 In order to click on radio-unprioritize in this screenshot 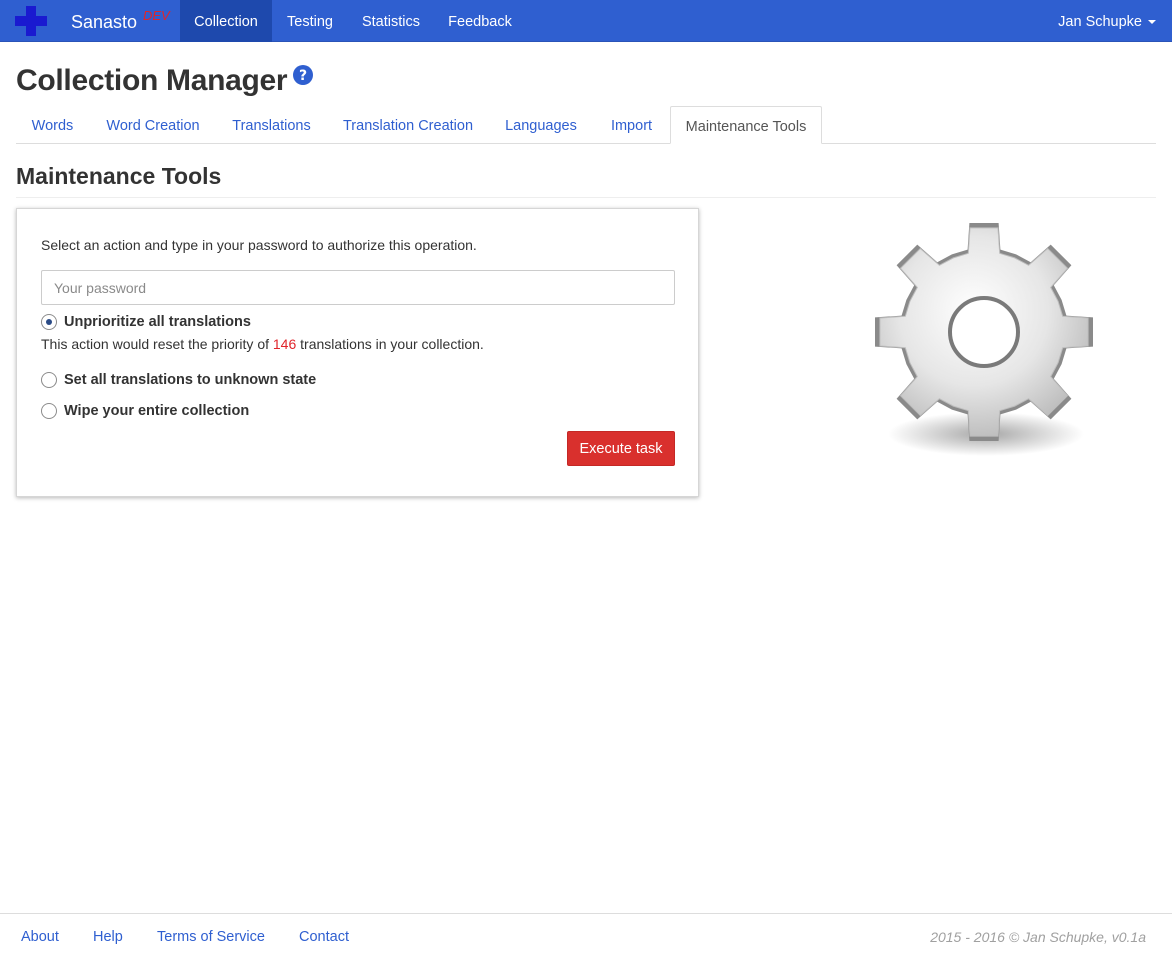, I will do `click(49, 322)`.